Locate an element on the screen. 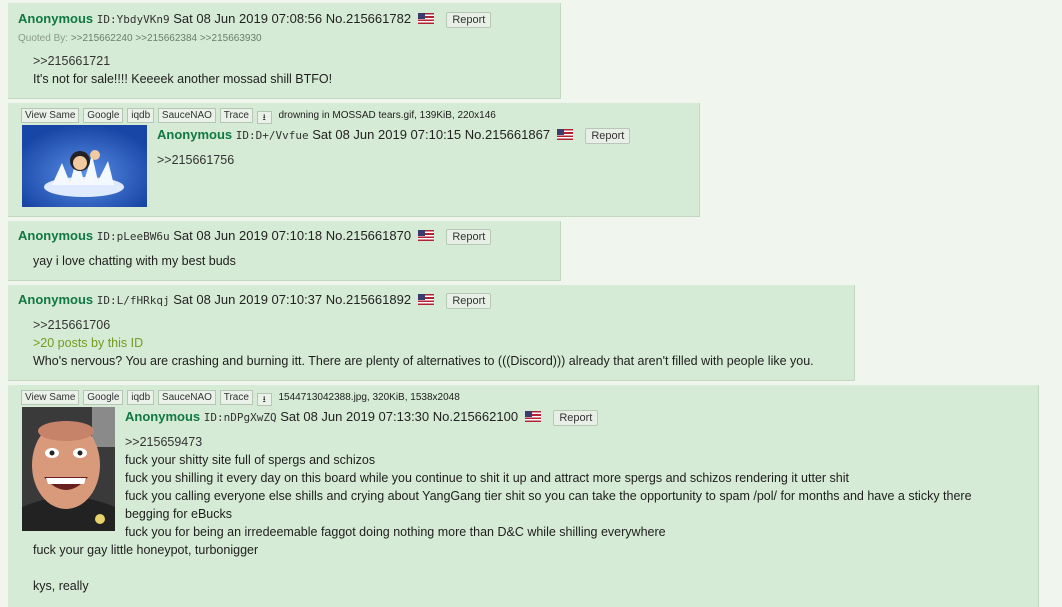 The height and width of the screenshot is (607, 1062). post-body: yay i love chatting with my best buds is located at coordinates (134, 261).